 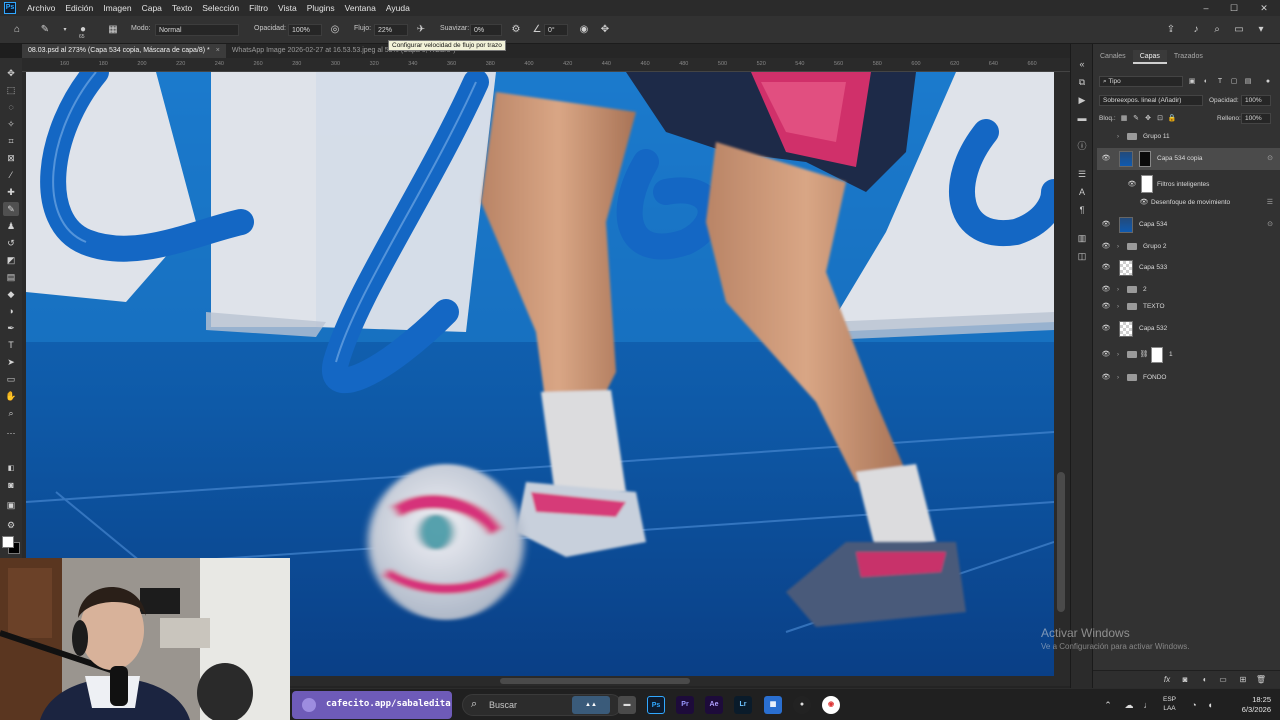 What do you see at coordinates (11, 158) in the screenshot?
I see `frame-tool-icon: ⊠` at bounding box center [11, 158].